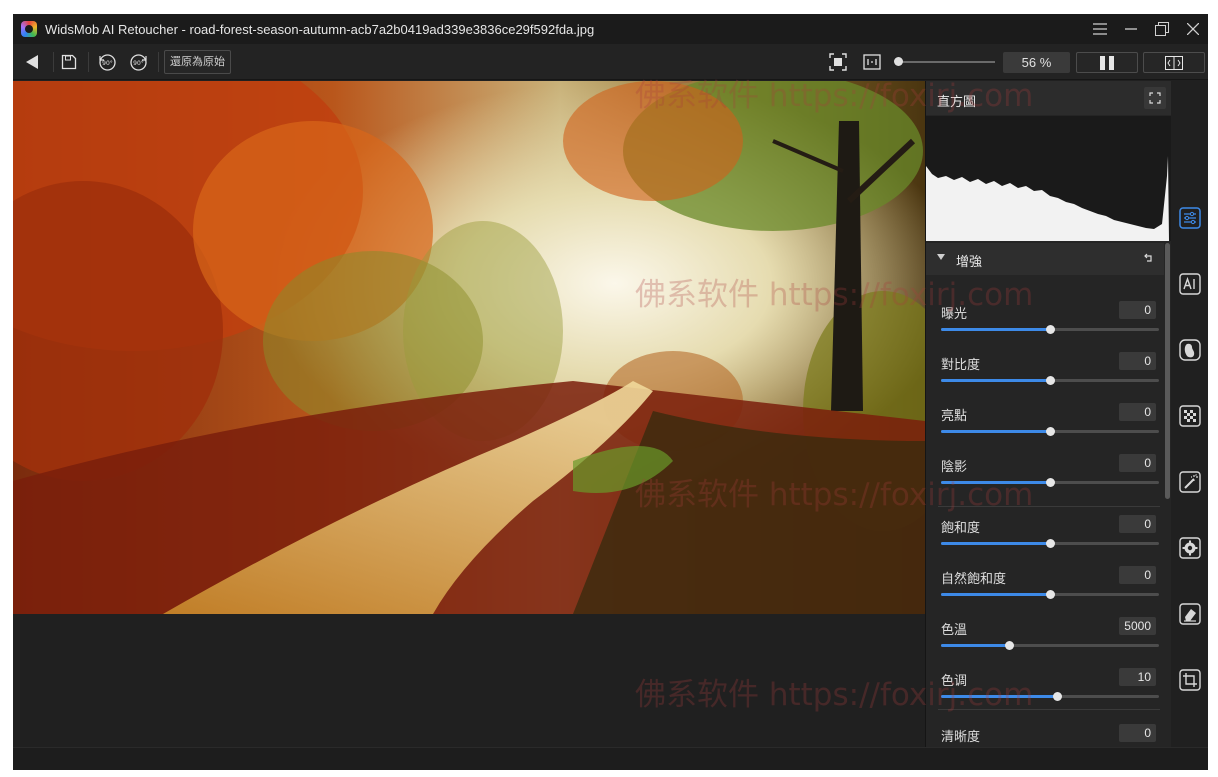 The width and height of the screenshot is (1218, 777). Describe the element at coordinates (954, 629) in the screenshot. I see `slider-label: 色溫` at that location.